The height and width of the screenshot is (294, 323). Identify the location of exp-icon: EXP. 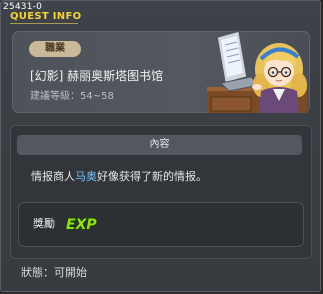
(81, 224).